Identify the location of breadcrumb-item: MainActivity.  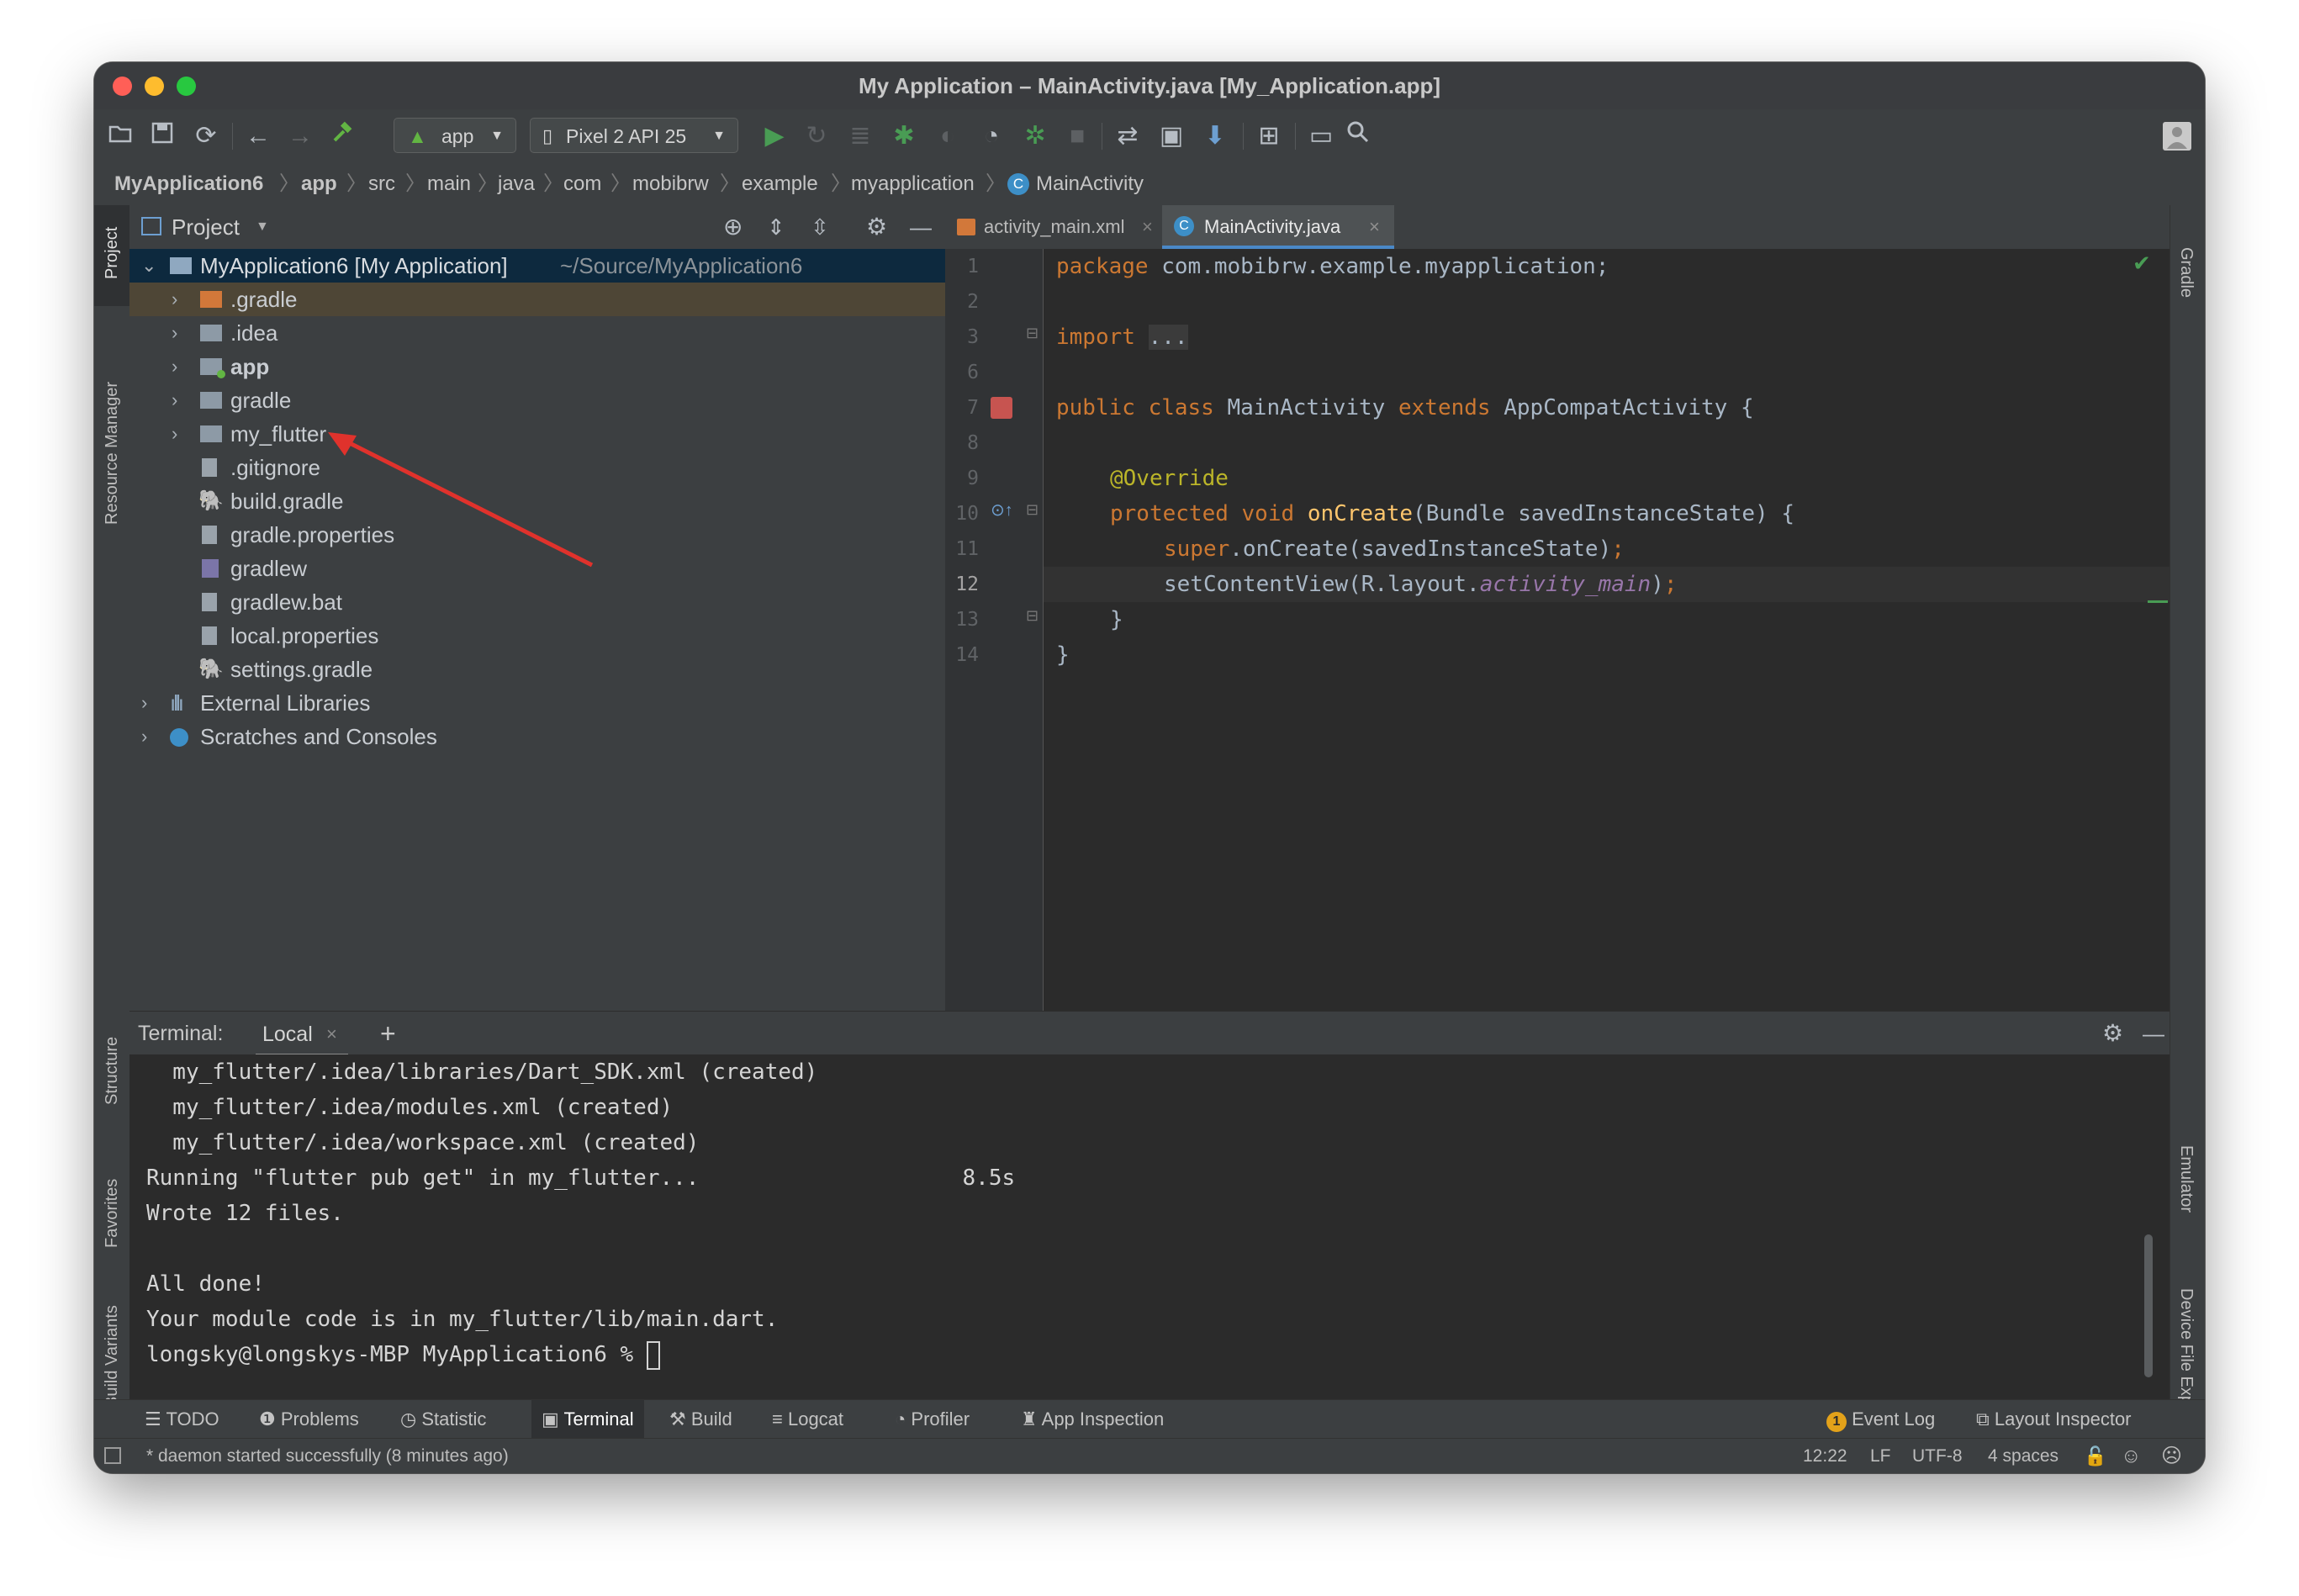
(1090, 184).